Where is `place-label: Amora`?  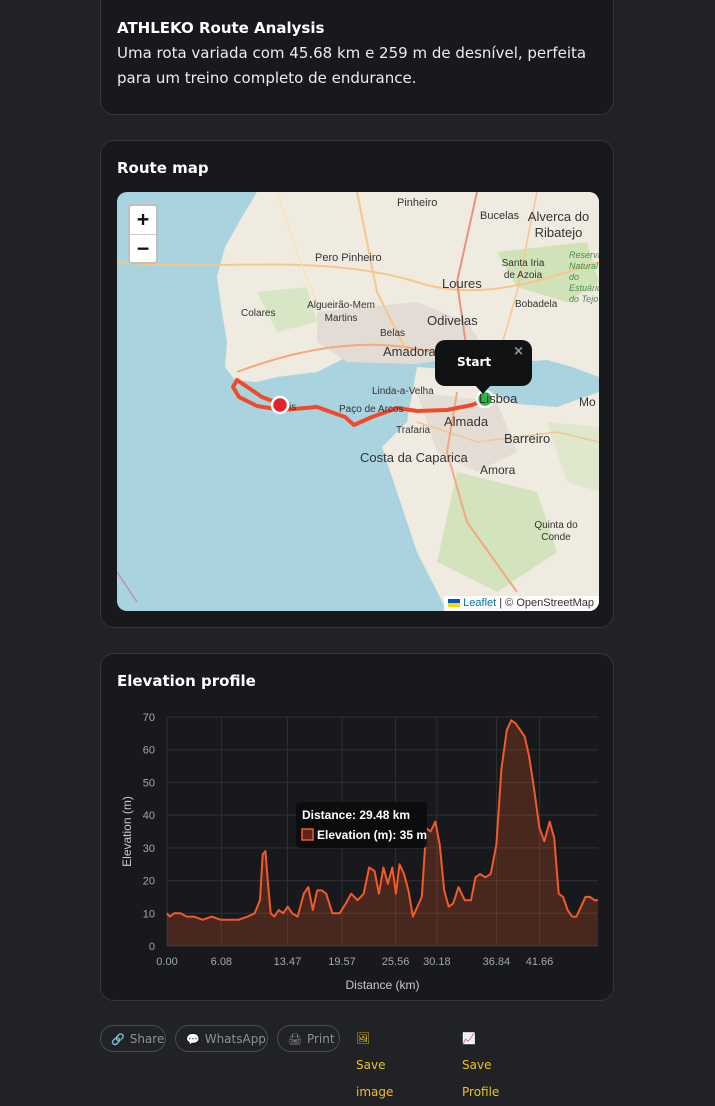
place-label: Amora is located at coordinates (498, 470).